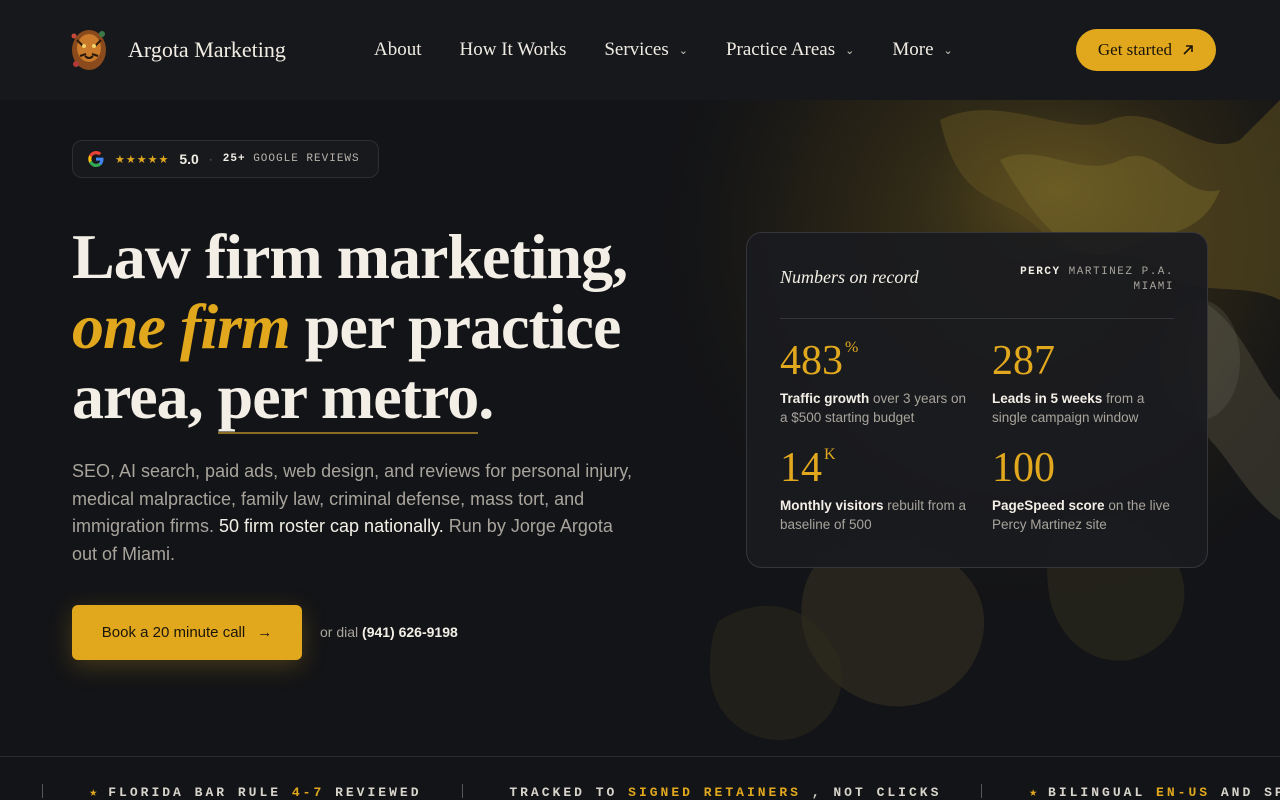  What do you see at coordinates (871, 792) in the screenshot?
I see `ticker-text: , NOT CLICKS` at bounding box center [871, 792].